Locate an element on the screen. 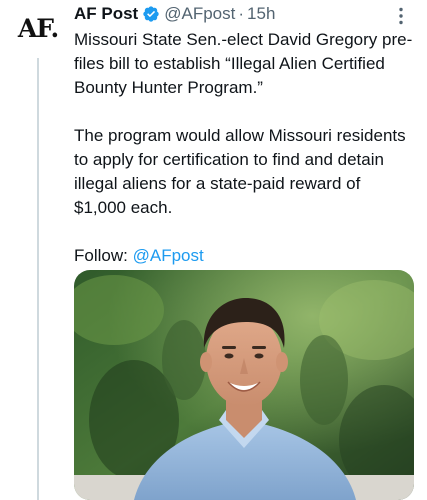  display-name: AF Post is located at coordinates (106, 14).